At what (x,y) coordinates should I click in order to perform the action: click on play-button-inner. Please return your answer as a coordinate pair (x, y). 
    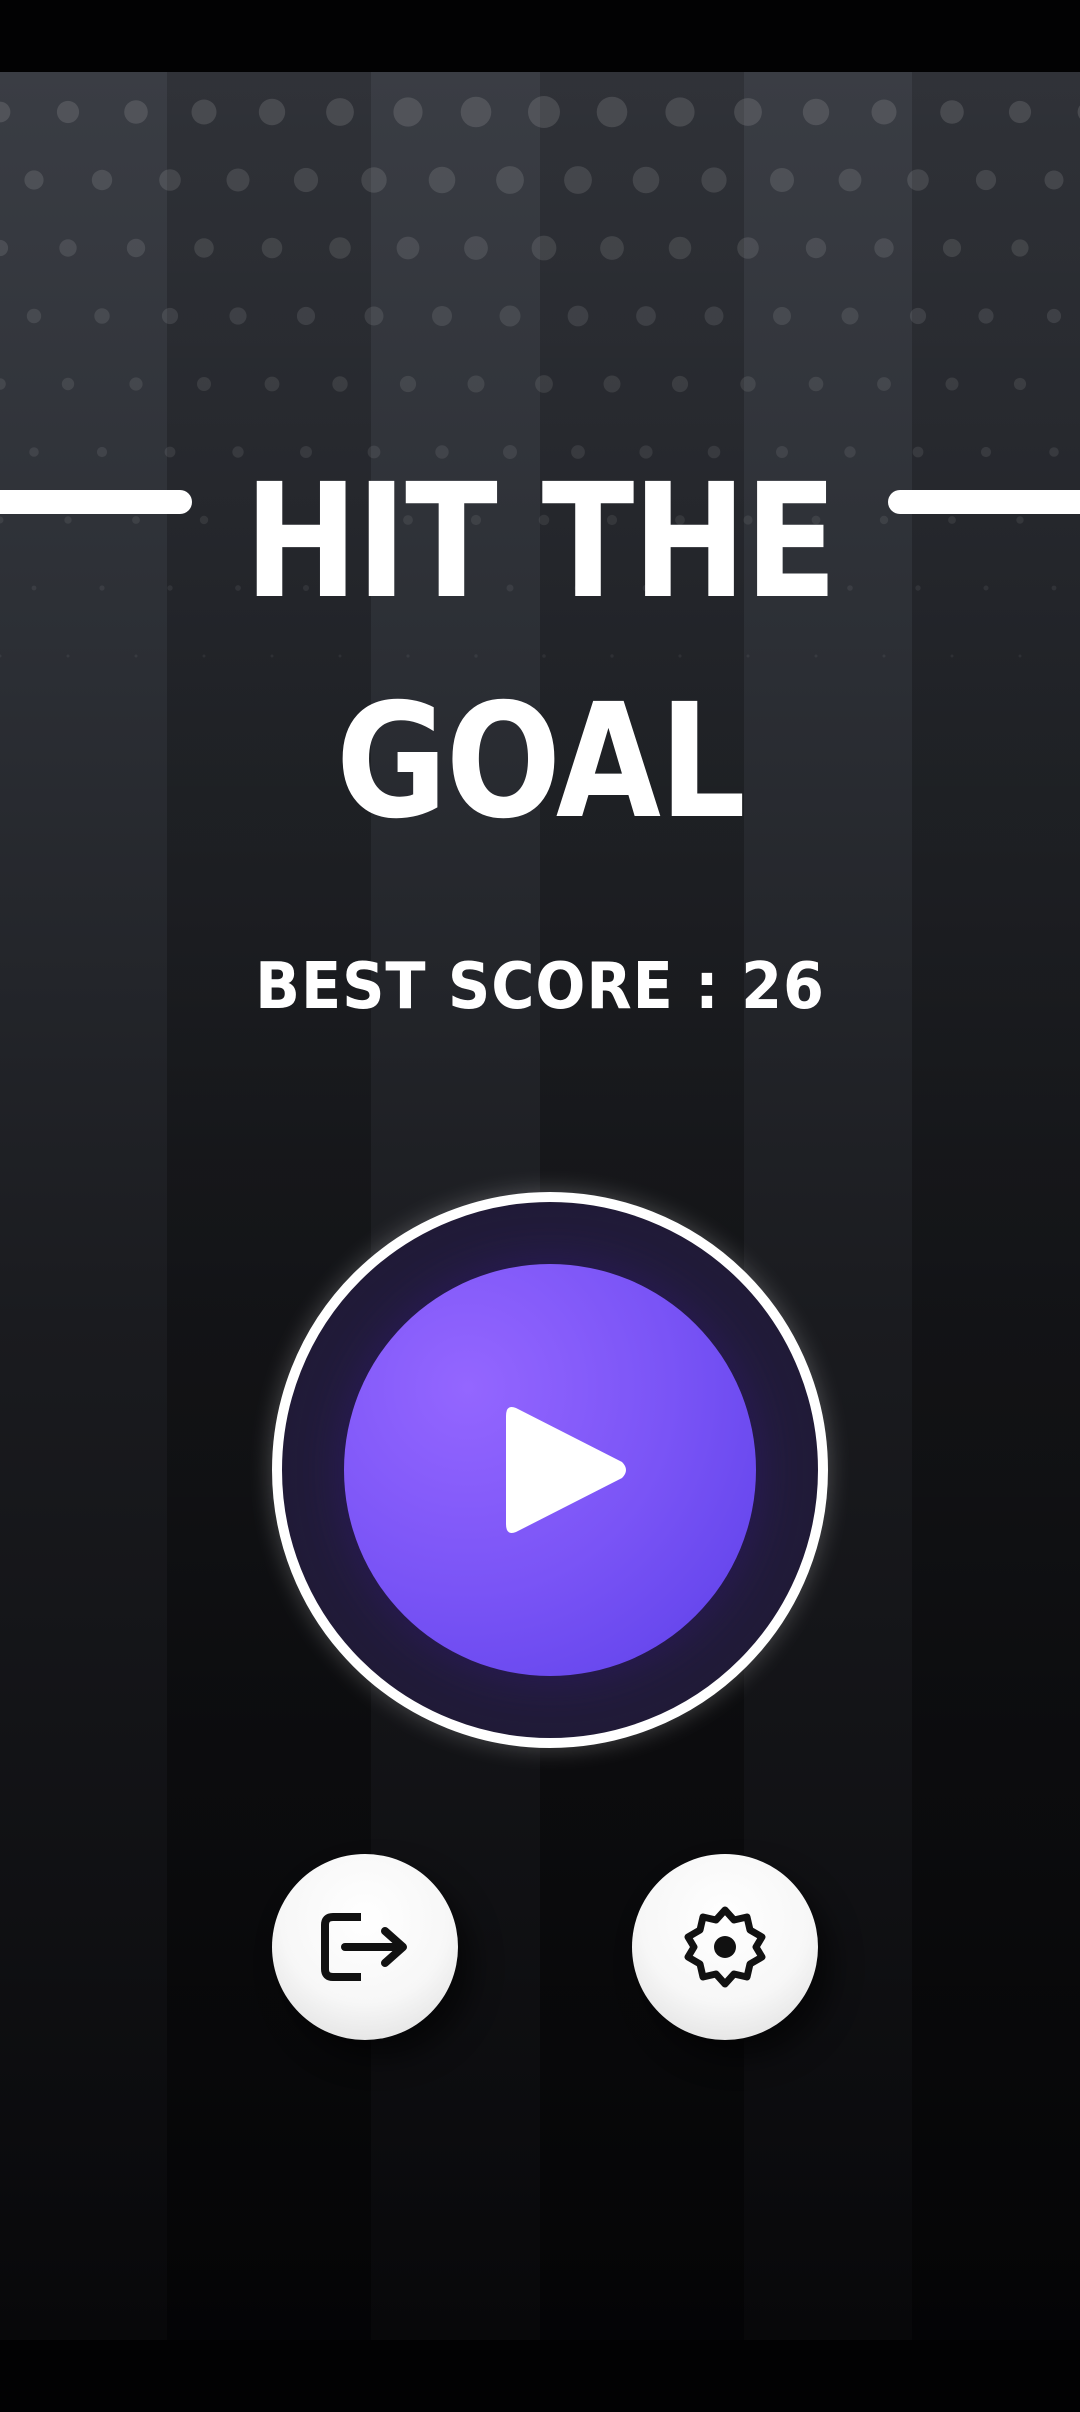
    Looking at the image, I should click on (550, 1470).